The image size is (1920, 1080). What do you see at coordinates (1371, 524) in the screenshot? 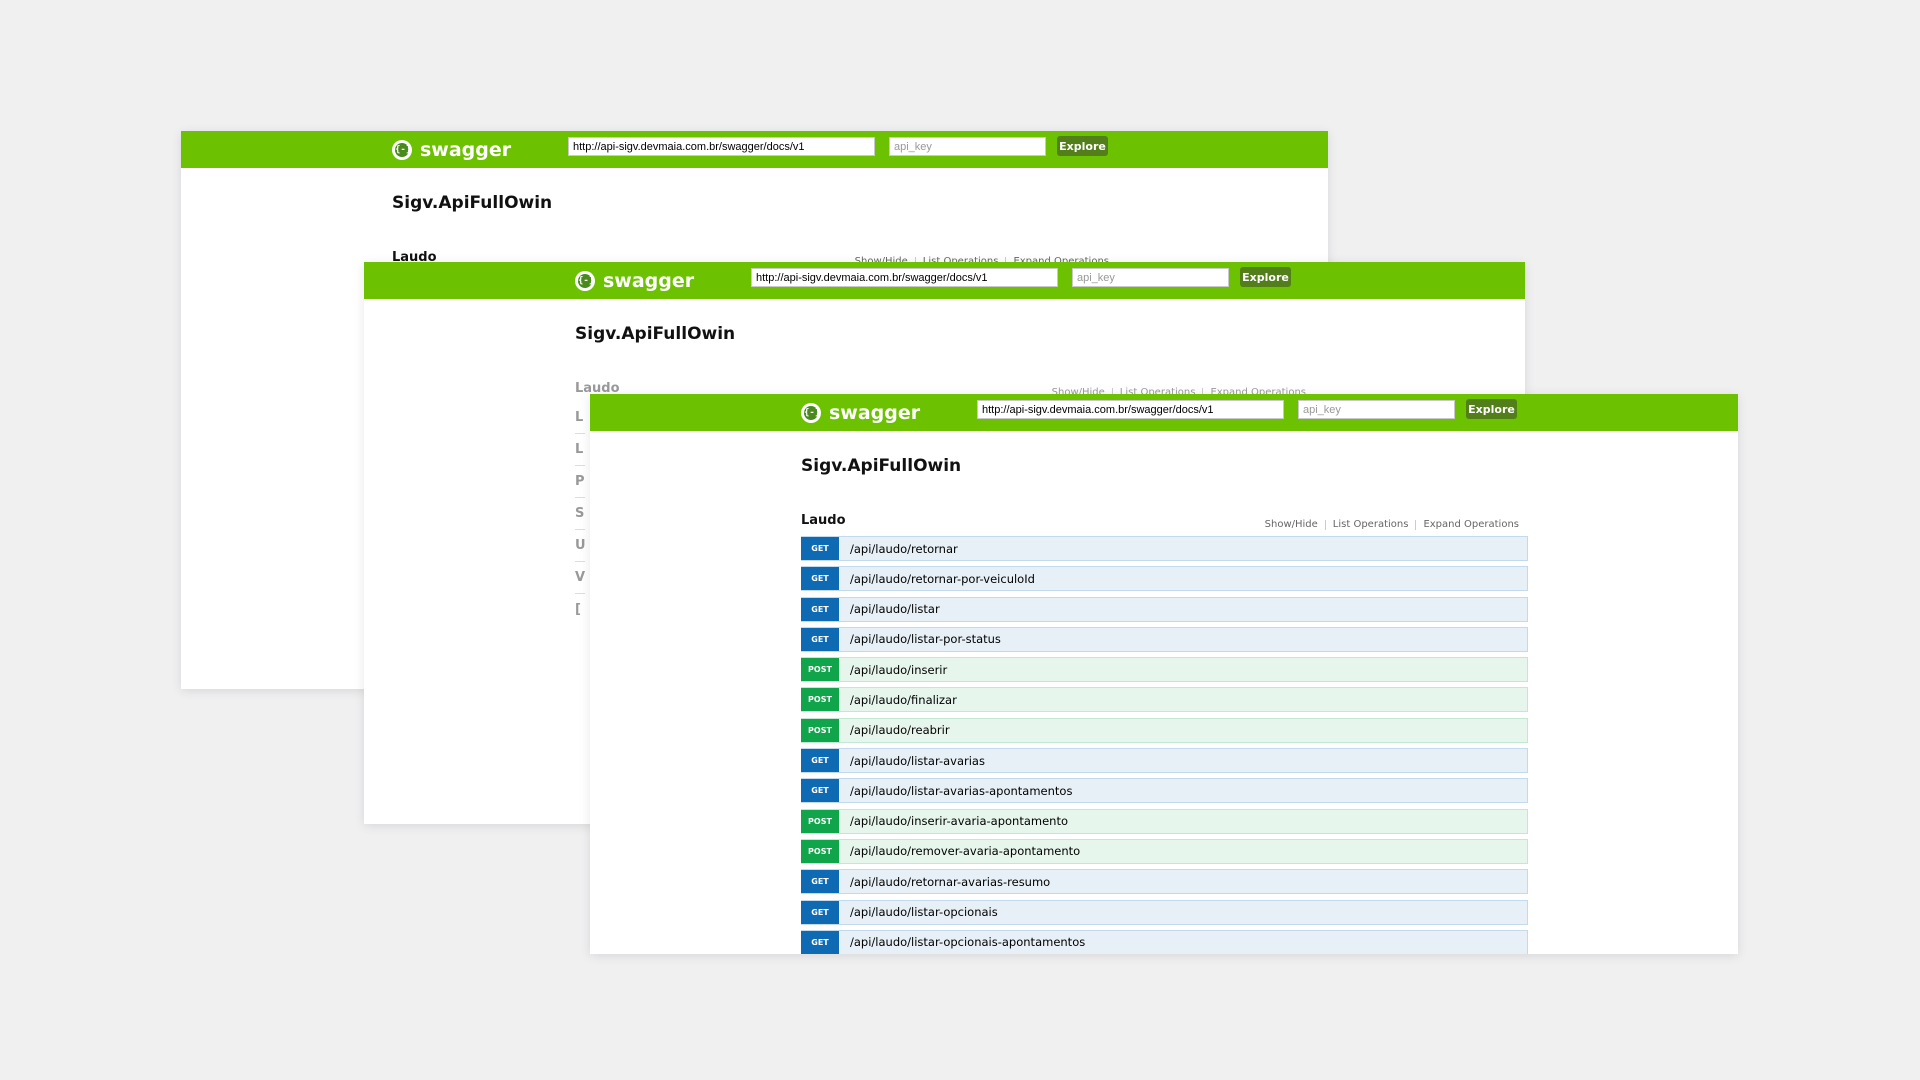
I see `list-operations-link: List Operations` at bounding box center [1371, 524].